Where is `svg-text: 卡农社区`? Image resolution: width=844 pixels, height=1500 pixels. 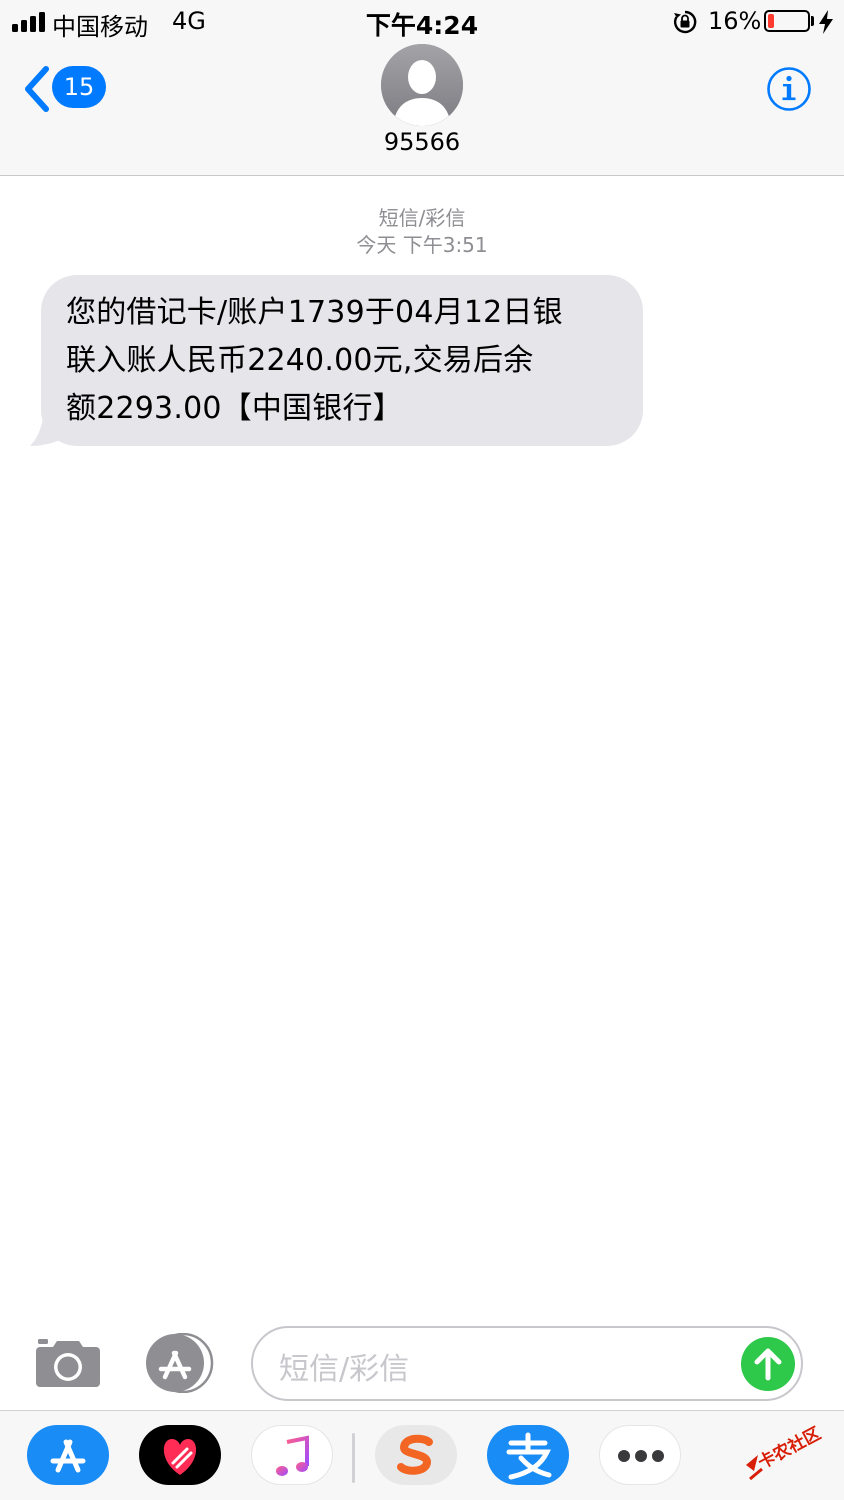 svg-text: 卡农社区 is located at coordinates (789, 1448).